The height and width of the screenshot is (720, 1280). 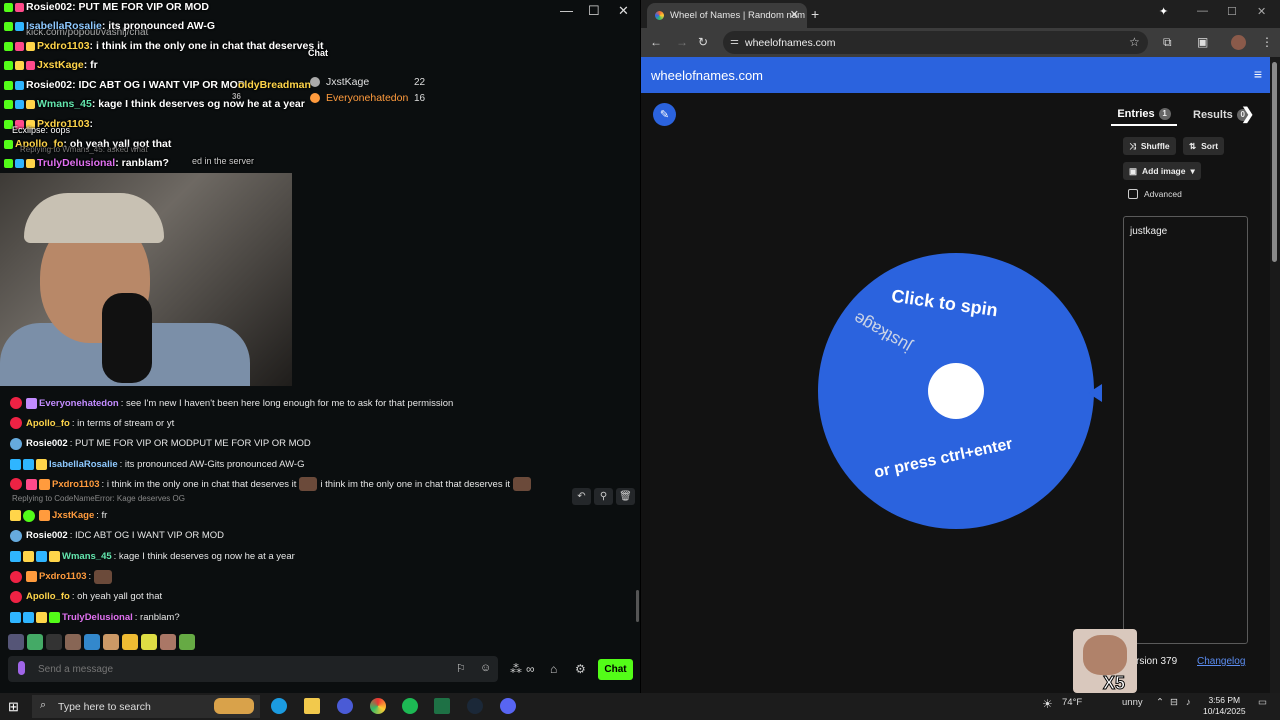 I want to click on weather-icon: ☀, so click(x=1047, y=704).